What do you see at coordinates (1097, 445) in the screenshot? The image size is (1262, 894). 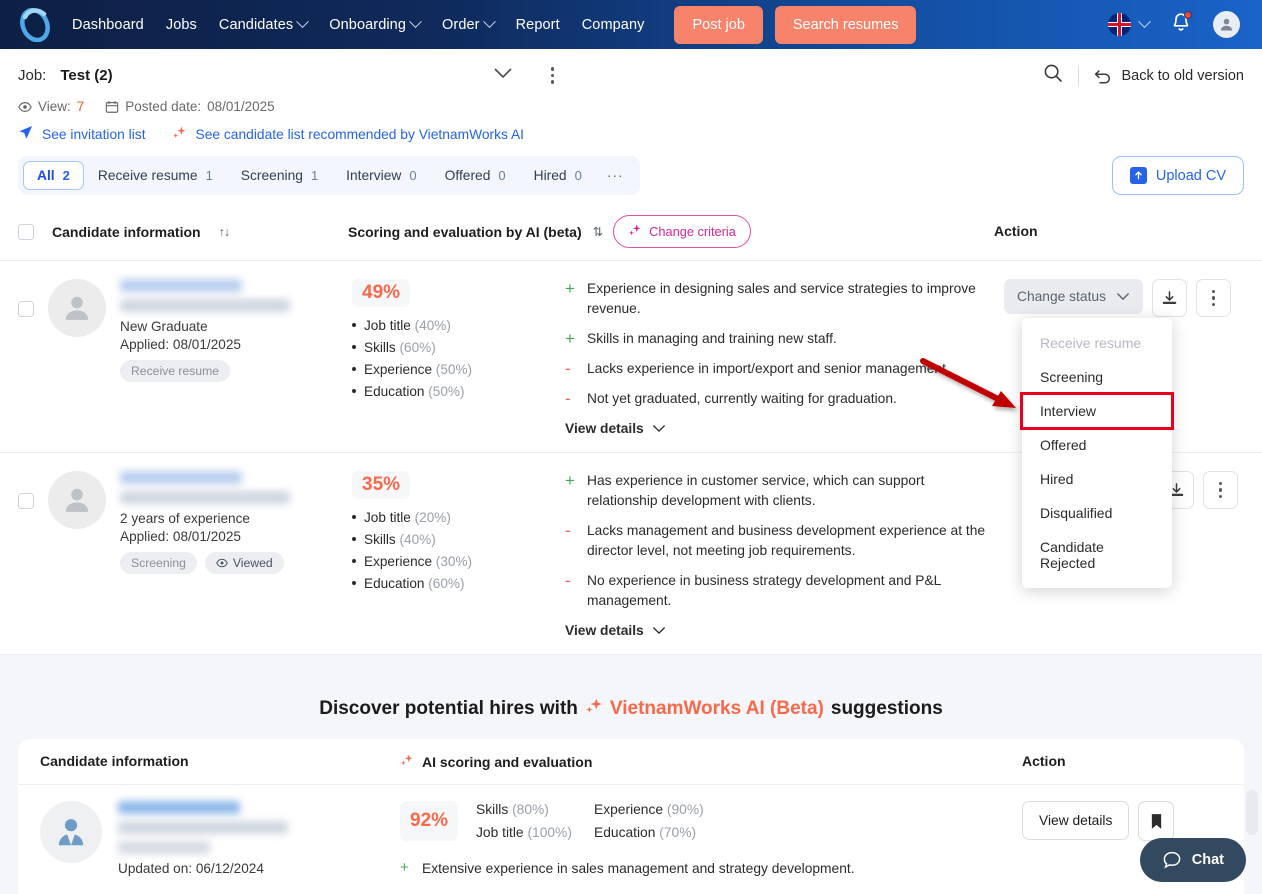 I see `dropdown-item-offered: Offered` at bounding box center [1097, 445].